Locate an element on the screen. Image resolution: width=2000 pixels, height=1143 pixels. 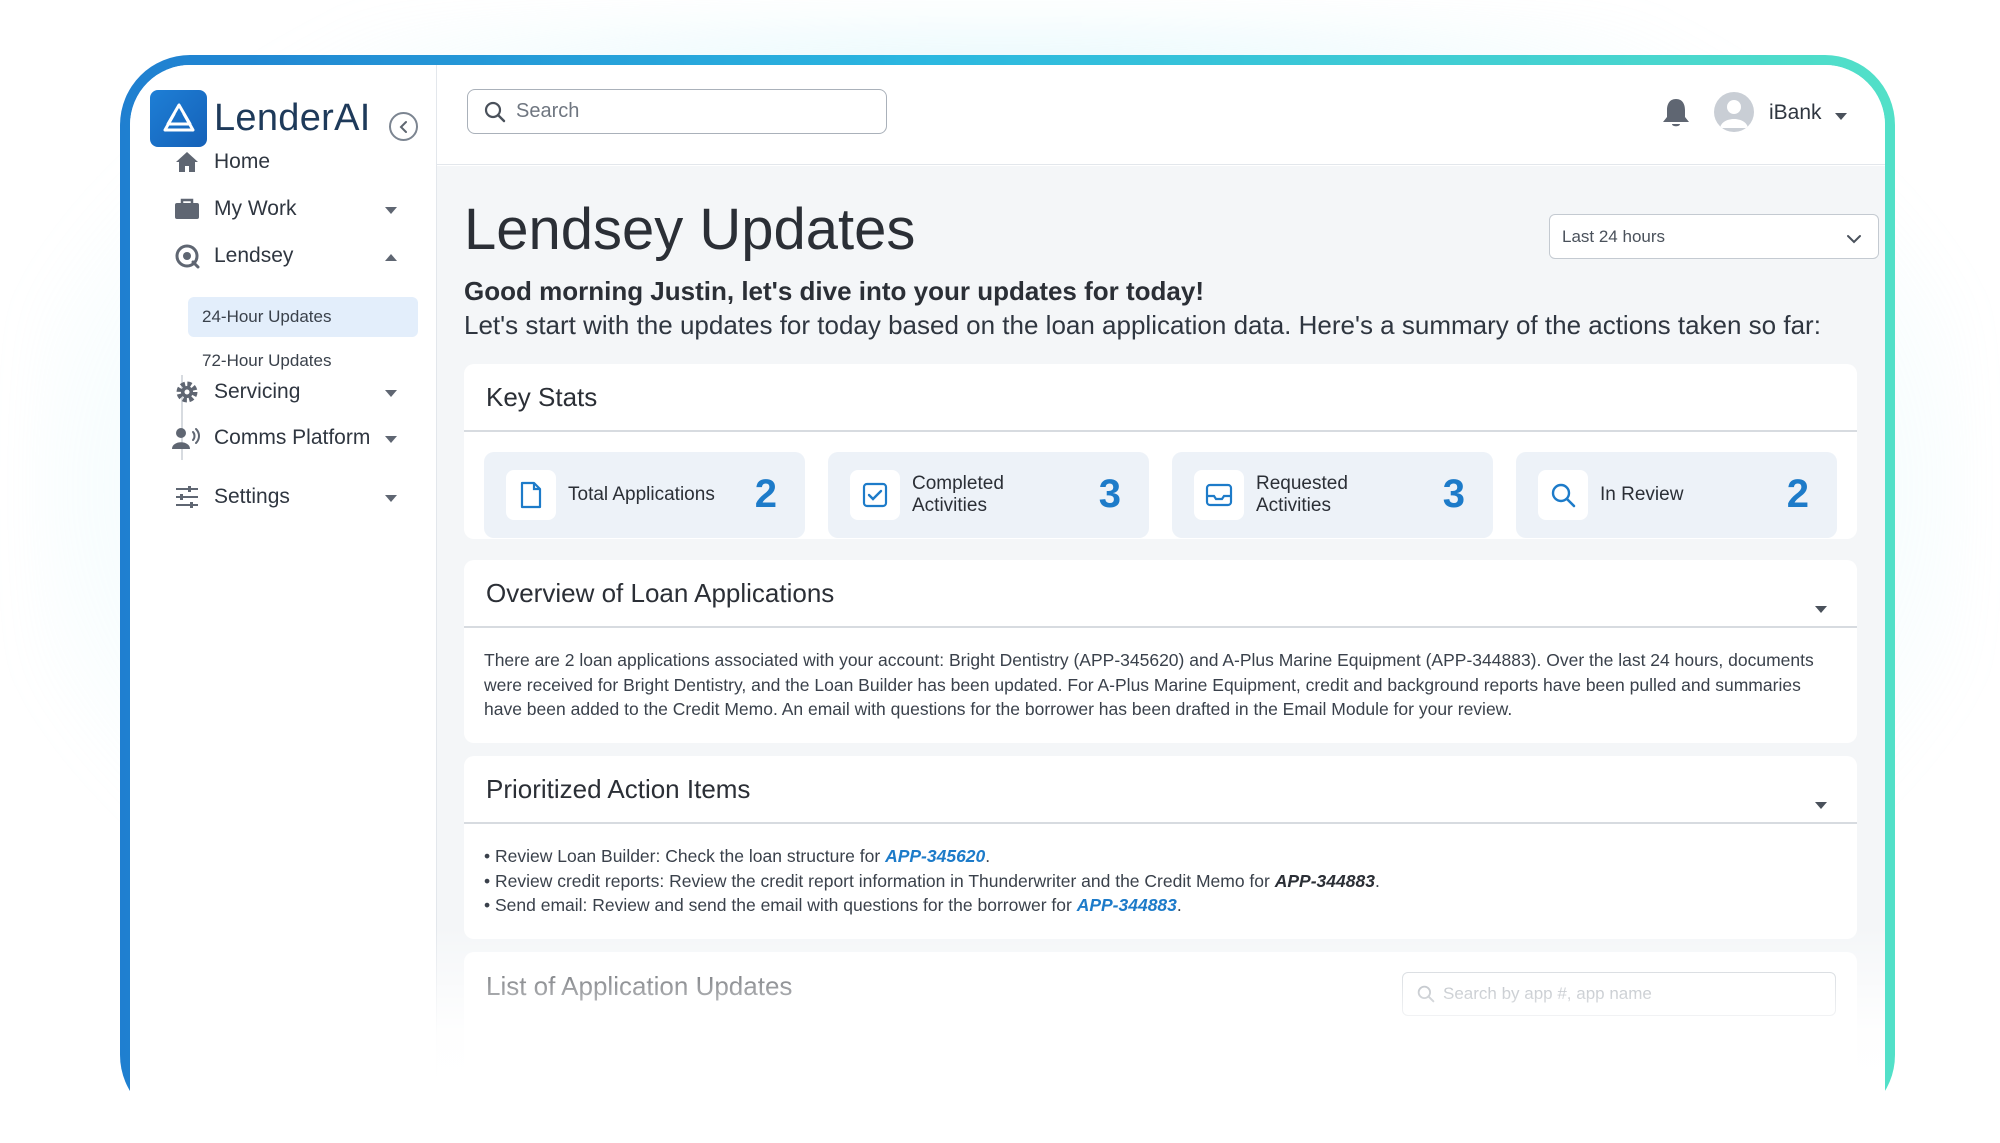
search-input is located at coordinates (686, 111).